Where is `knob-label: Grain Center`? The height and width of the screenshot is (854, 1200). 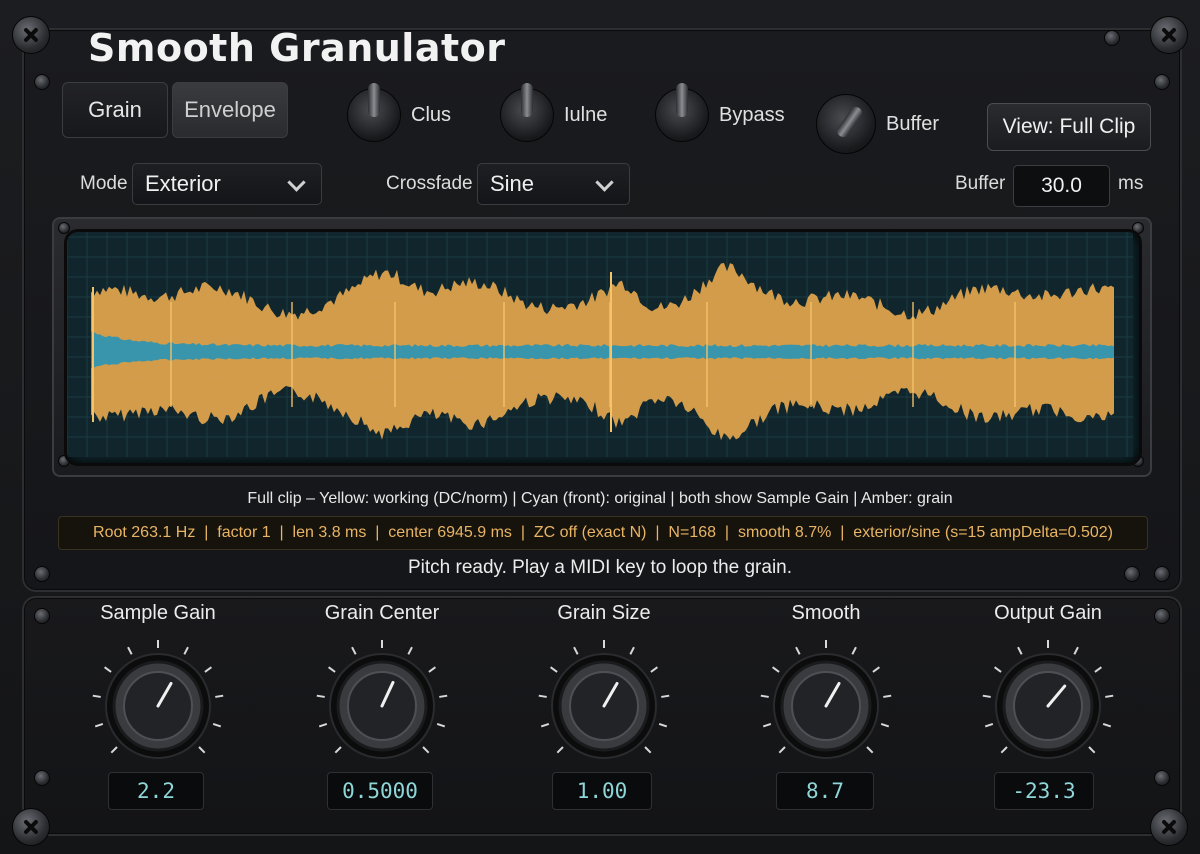 knob-label: Grain Center is located at coordinates (382, 613).